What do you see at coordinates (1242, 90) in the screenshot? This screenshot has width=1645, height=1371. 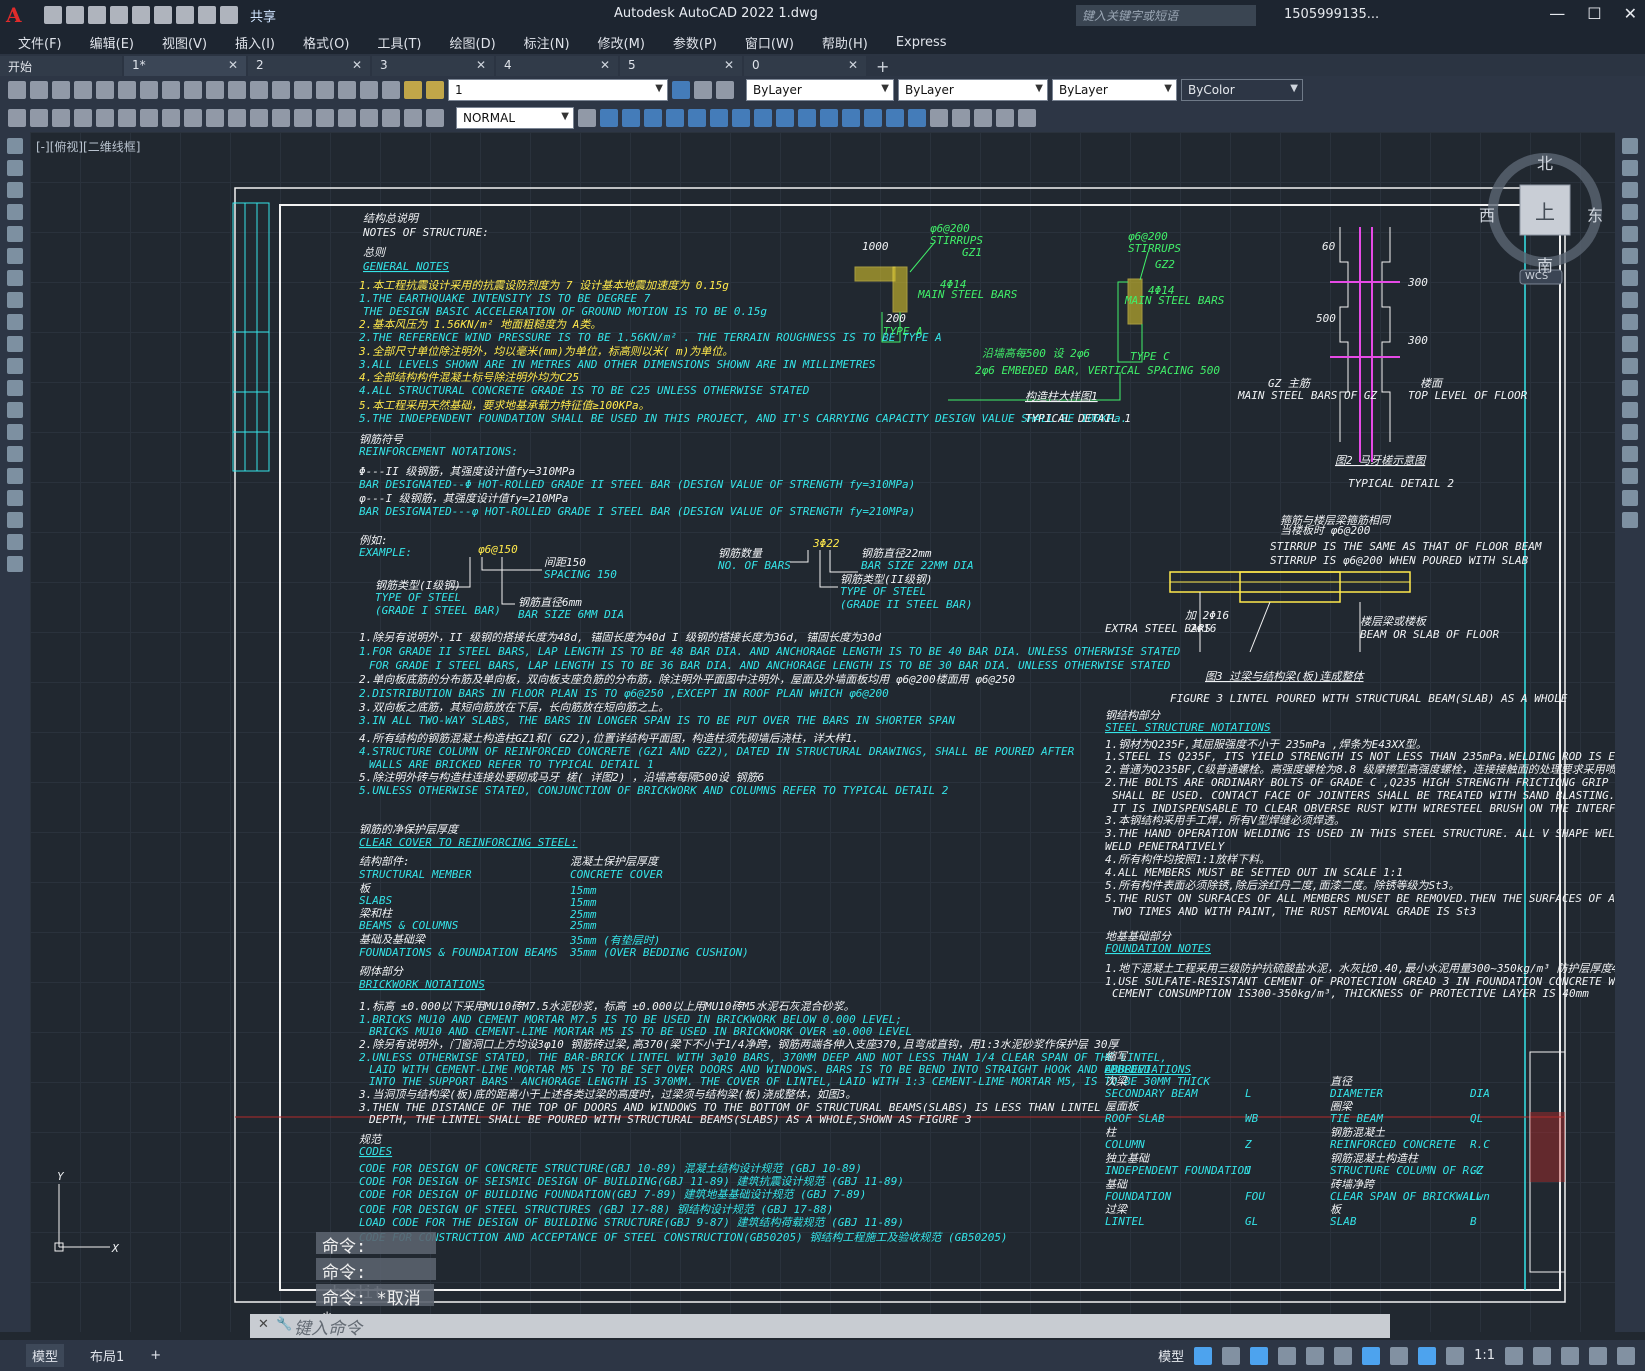 I see `plotstyle-select: ByColor ▼` at bounding box center [1242, 90].